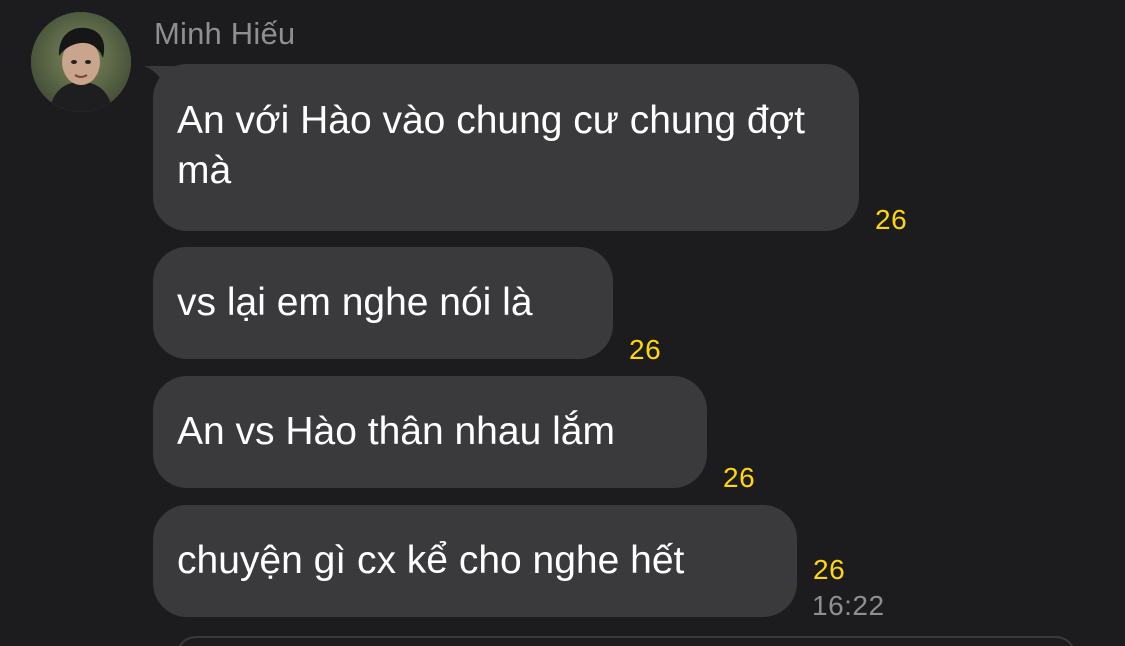 Image resolution: width=1125 pixels, height=646 pixels. I want to click on message-text: chuyện gì cx kể cho nghe hết, so click(431, 560).